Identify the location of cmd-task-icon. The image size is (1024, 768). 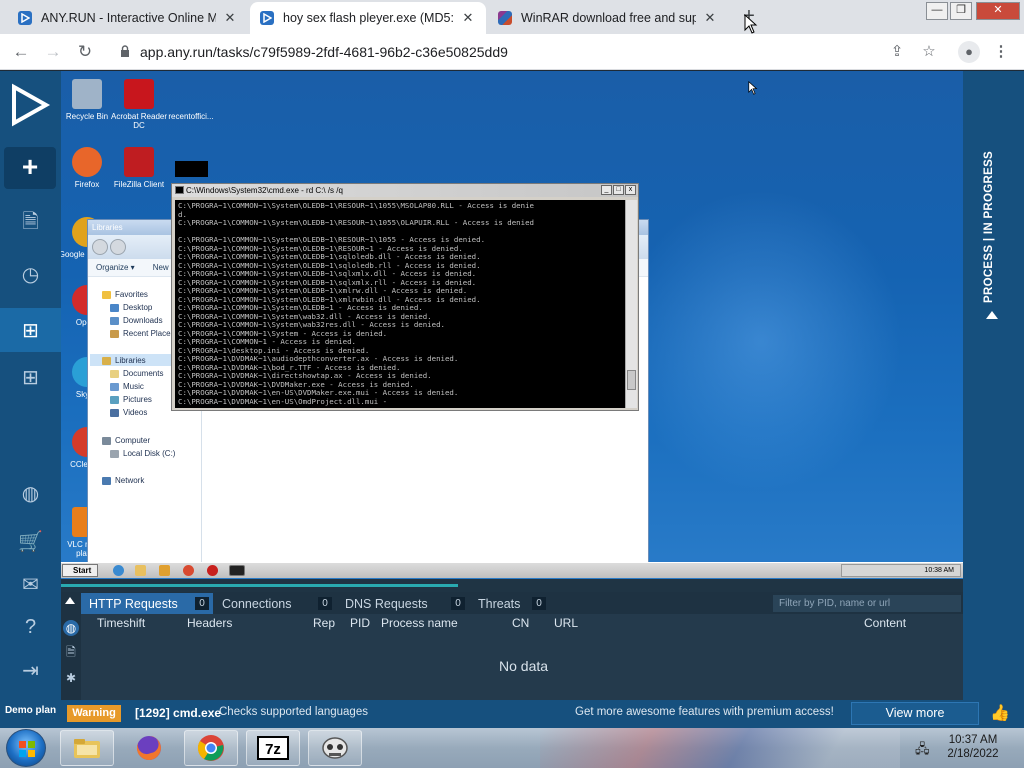
(237, 570).